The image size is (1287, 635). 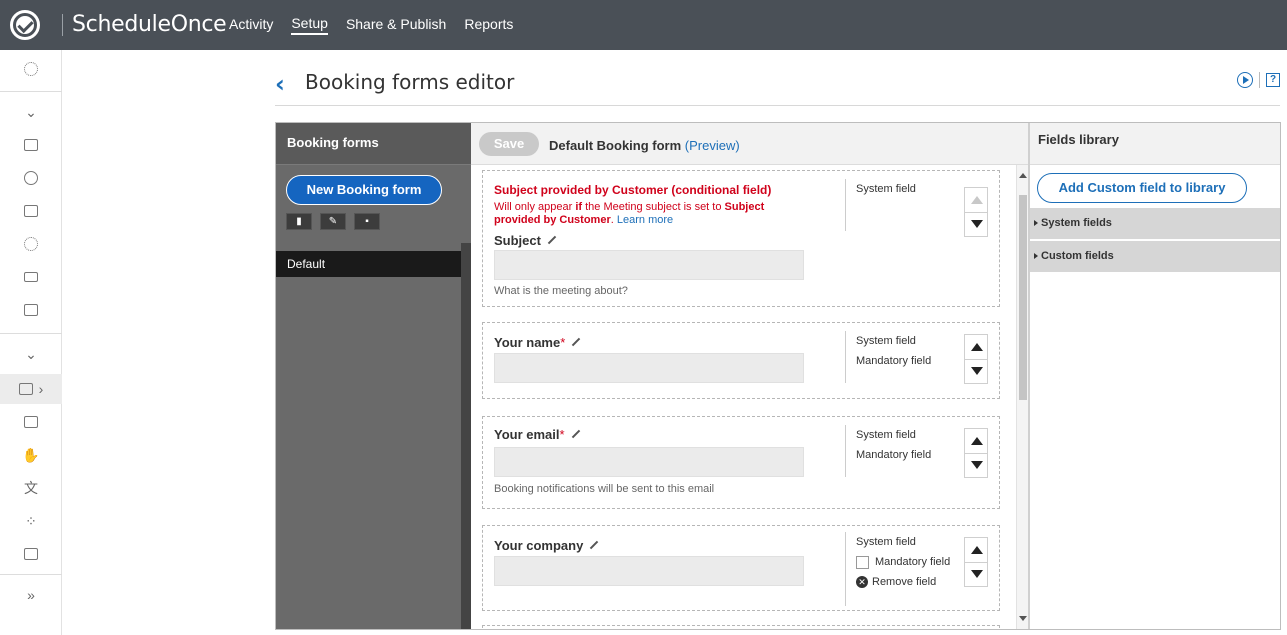 What do you see at coordinates (1023, 297) in the screenshot?
I see `scroll-thumb` at bounding box center [1023, 297].